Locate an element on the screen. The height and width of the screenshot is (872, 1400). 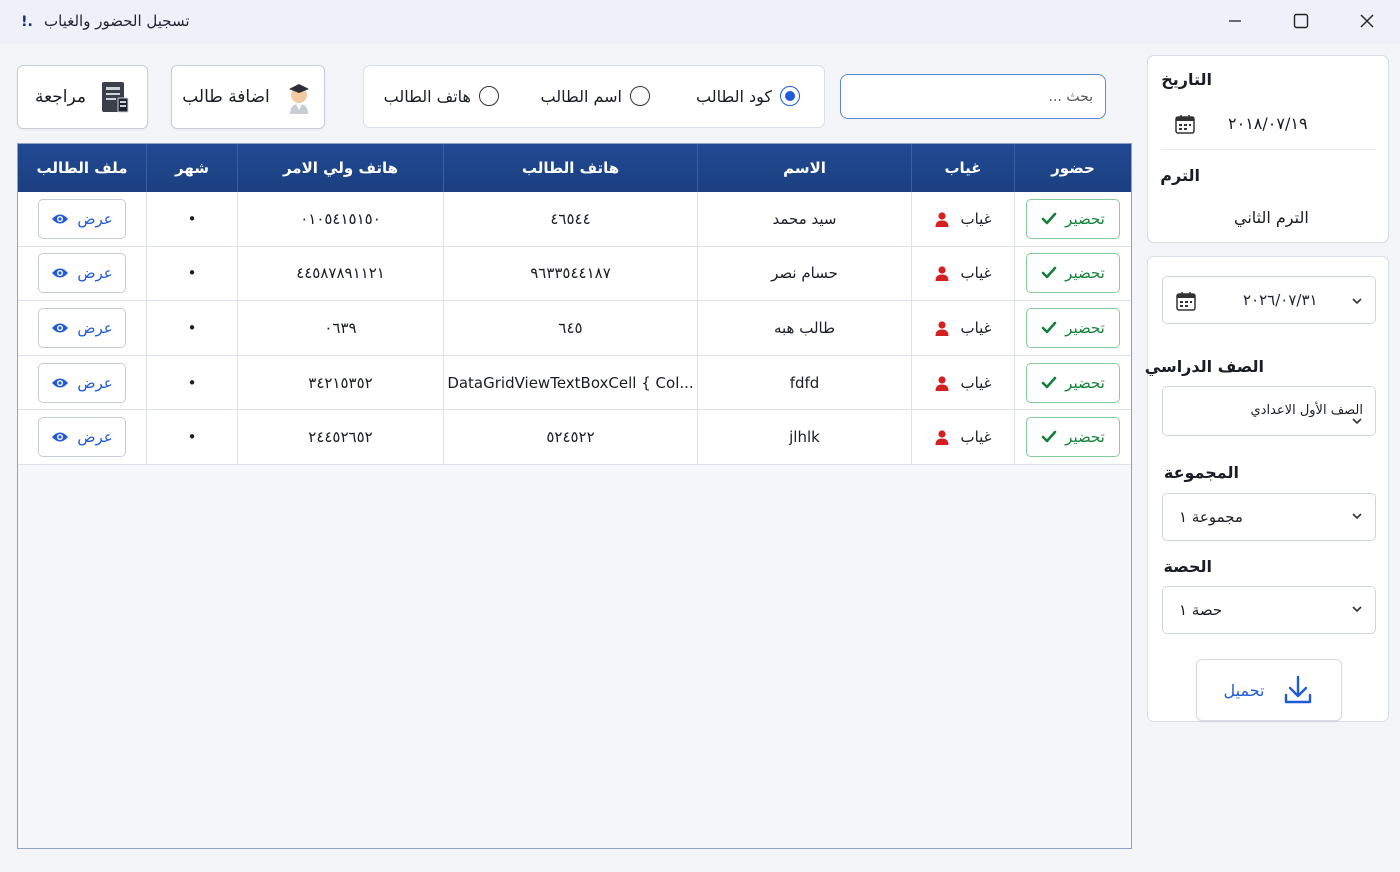
column-header-absence: غياب is located at coordinates (962, 168).